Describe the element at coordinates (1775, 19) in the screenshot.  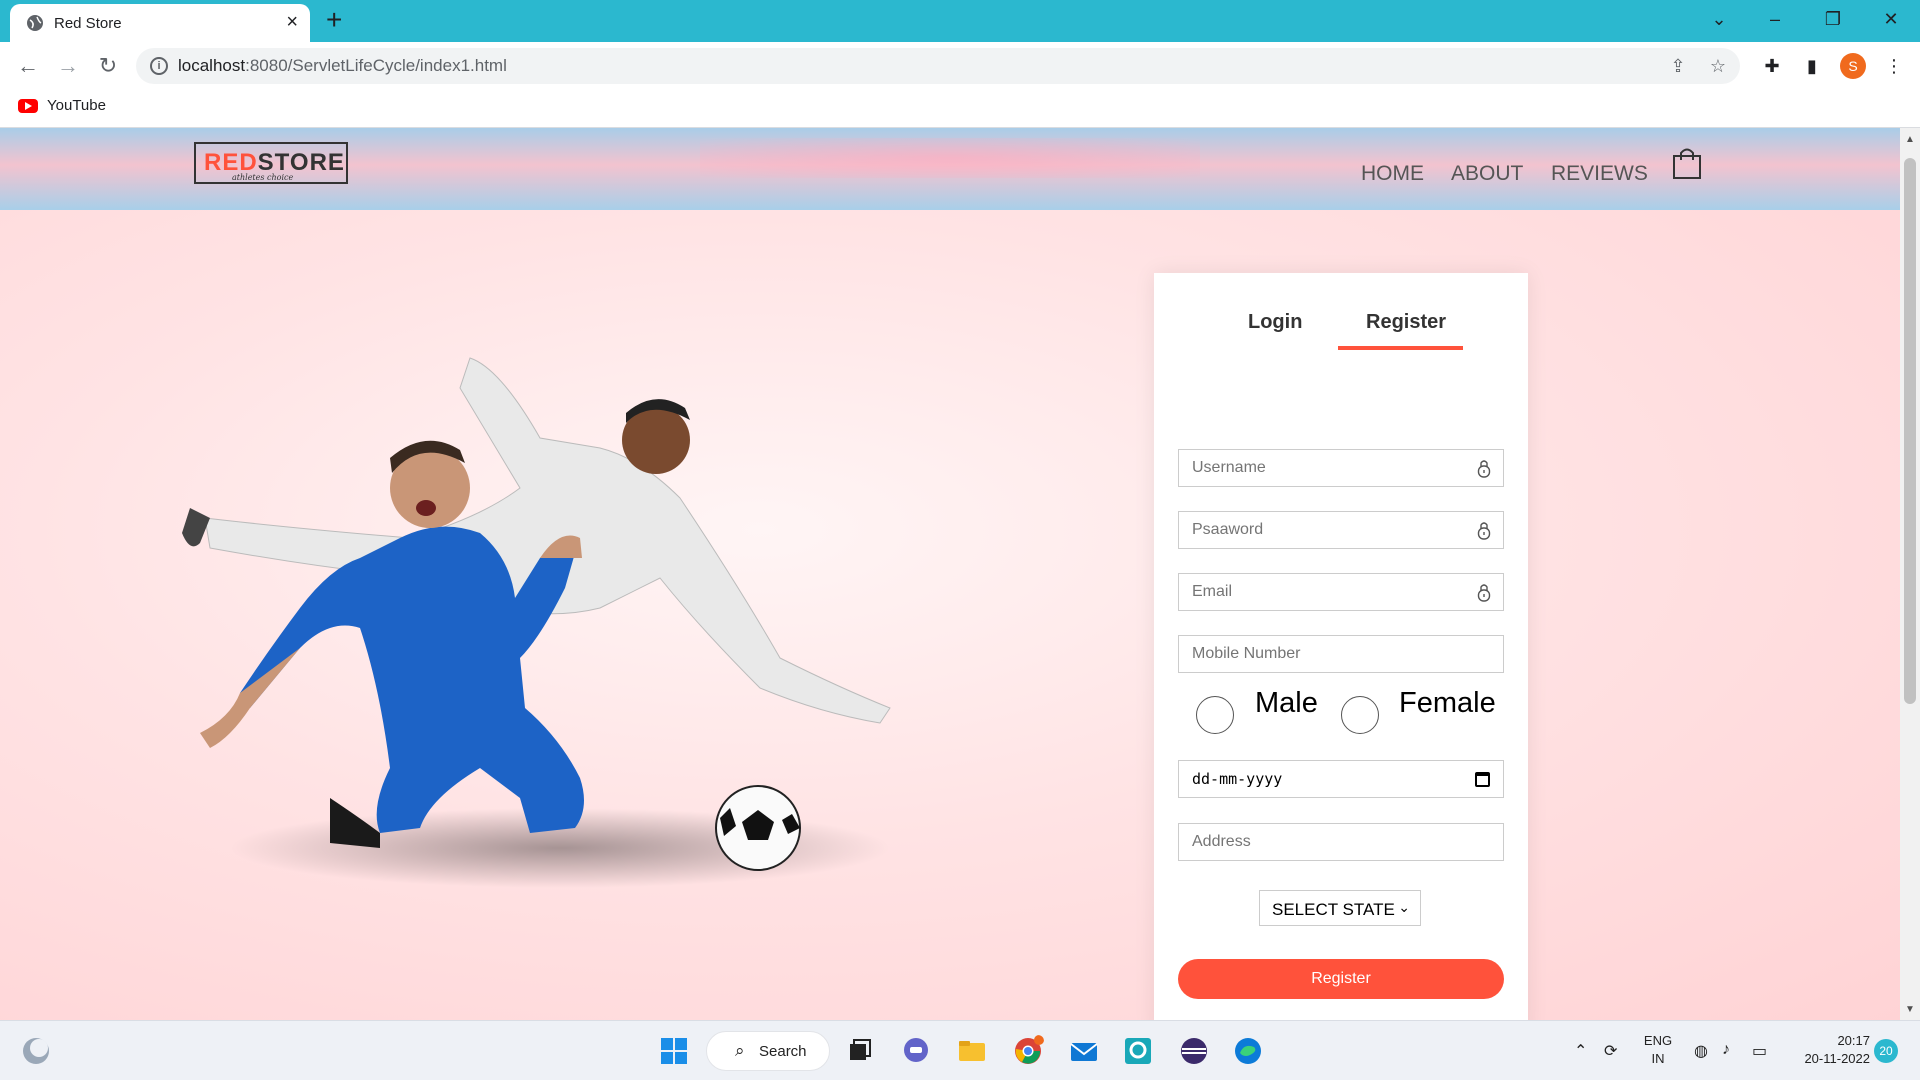
I see `minimize-icon: –` at that location.